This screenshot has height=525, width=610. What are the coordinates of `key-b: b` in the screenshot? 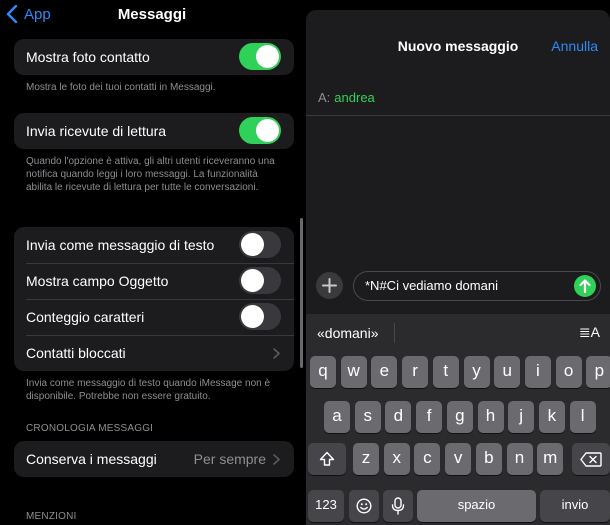 It's located at (488, 459).